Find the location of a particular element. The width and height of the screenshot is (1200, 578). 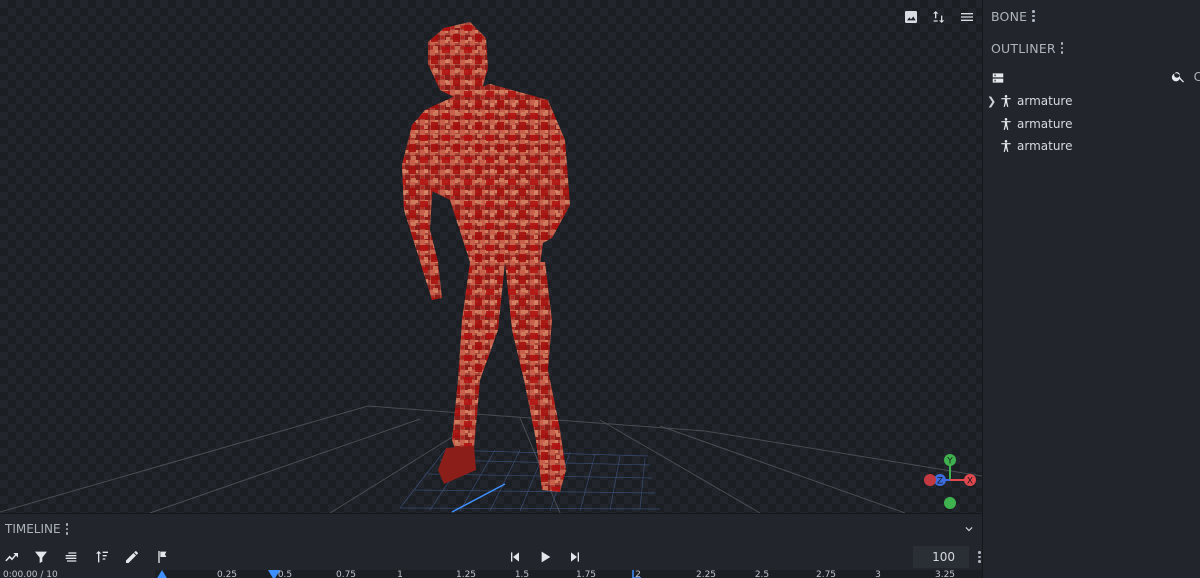

flag-icon is located at coordinates (163, 557).